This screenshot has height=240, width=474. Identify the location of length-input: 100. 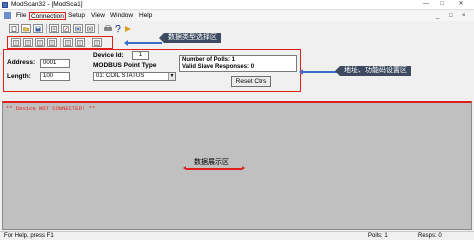
(55, 76).